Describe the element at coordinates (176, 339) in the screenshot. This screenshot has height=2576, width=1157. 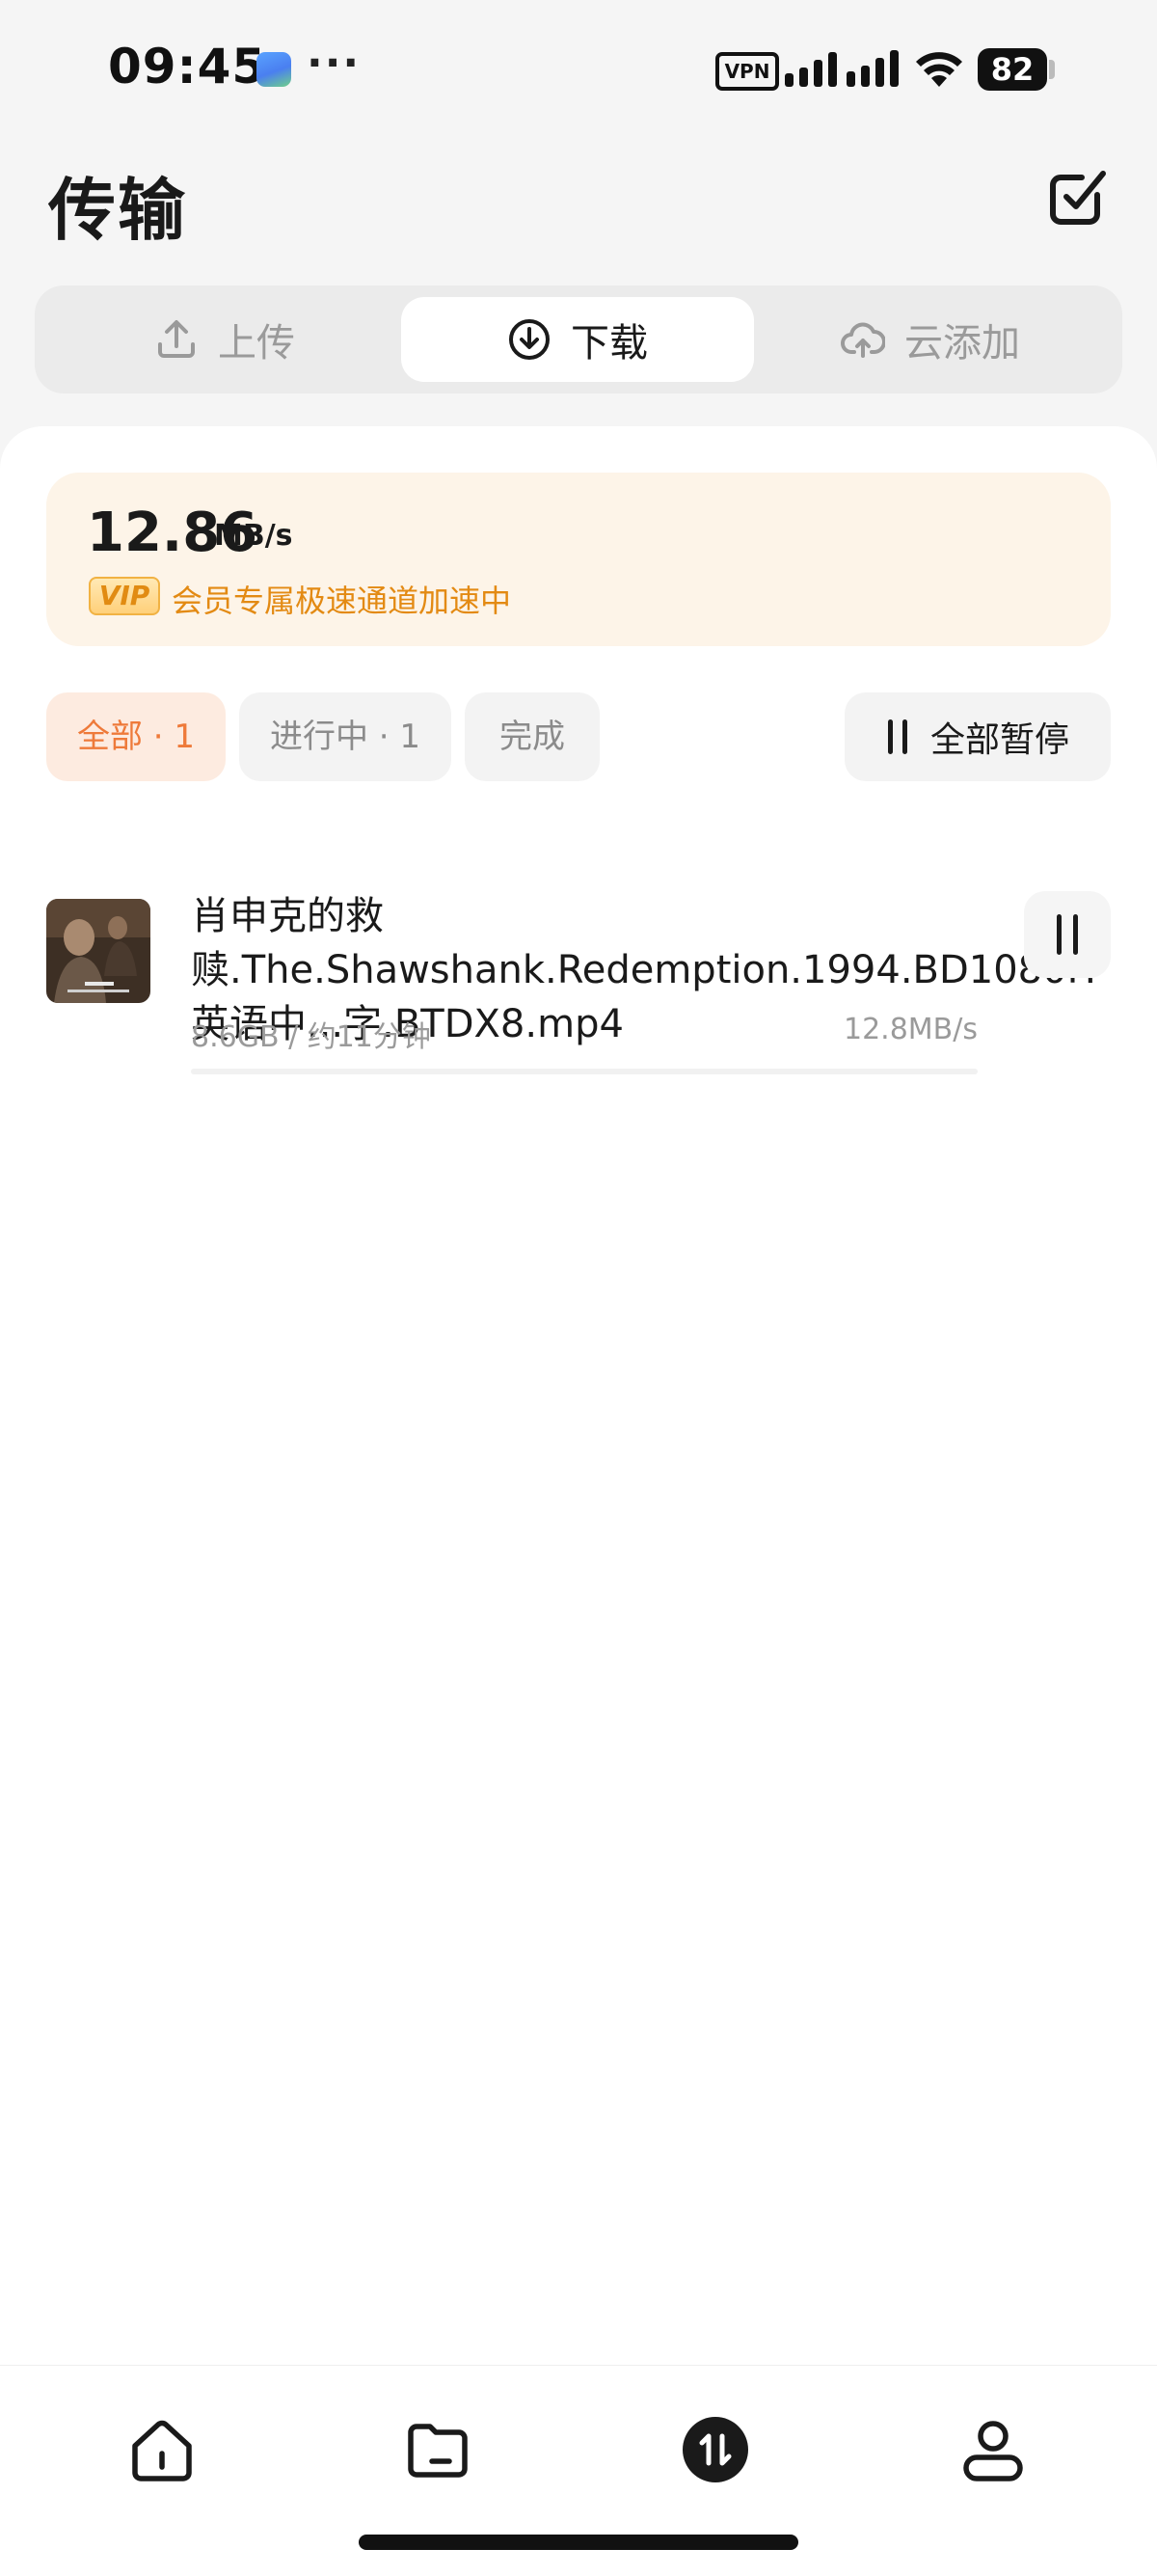
I see `upload-icon` at that location.